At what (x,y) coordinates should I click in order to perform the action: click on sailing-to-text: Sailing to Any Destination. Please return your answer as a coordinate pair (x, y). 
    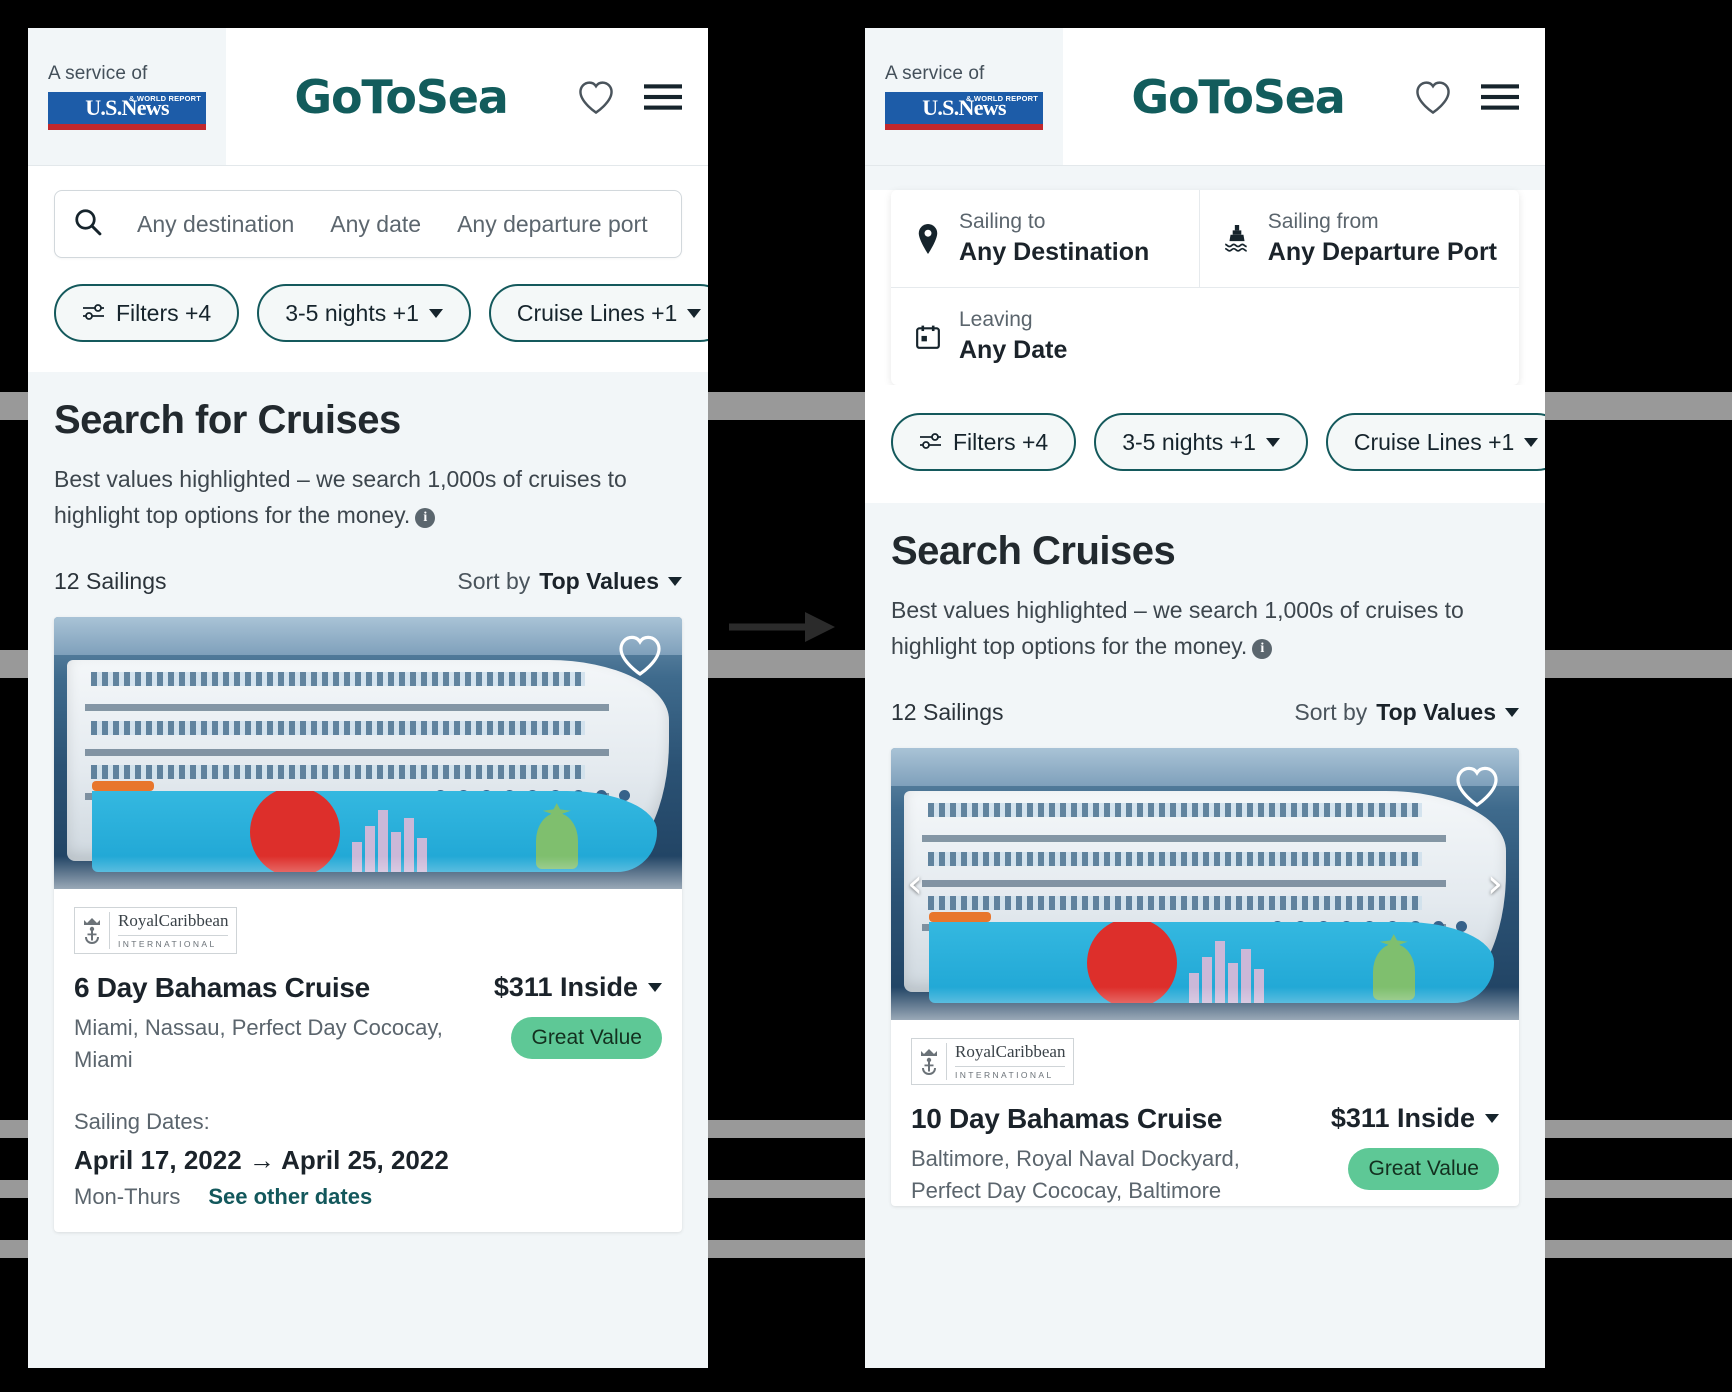
    Looking at the image, I should click on (1054, 238).